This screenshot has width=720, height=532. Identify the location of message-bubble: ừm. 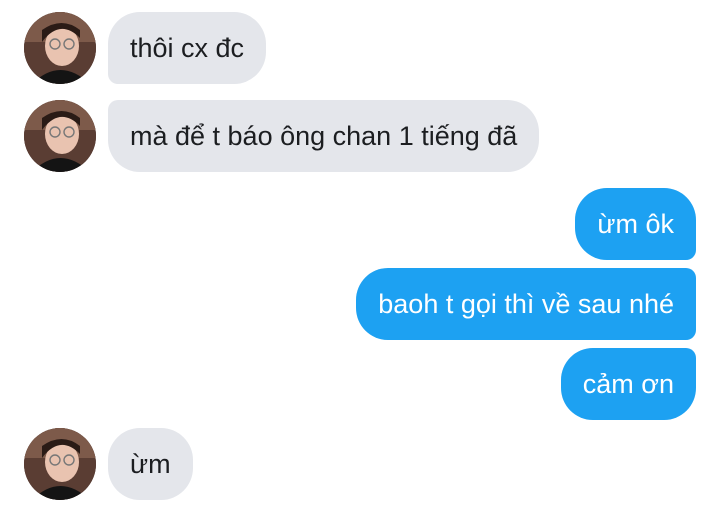
(150, 464).